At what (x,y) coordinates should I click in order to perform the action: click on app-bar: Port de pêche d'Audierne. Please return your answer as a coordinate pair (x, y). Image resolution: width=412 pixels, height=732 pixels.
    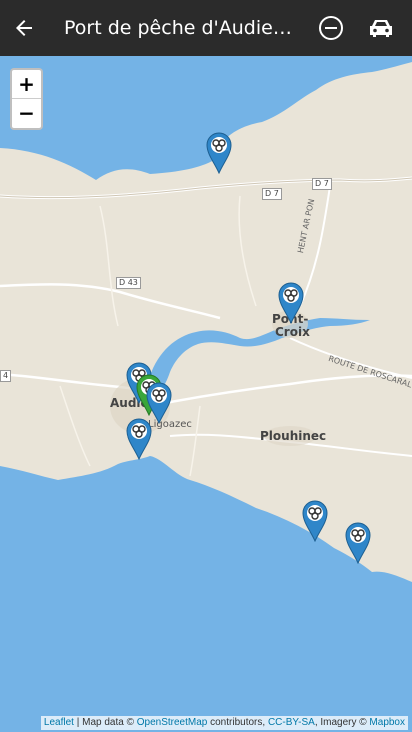
    Looking at the image, I should click on (206, 28).